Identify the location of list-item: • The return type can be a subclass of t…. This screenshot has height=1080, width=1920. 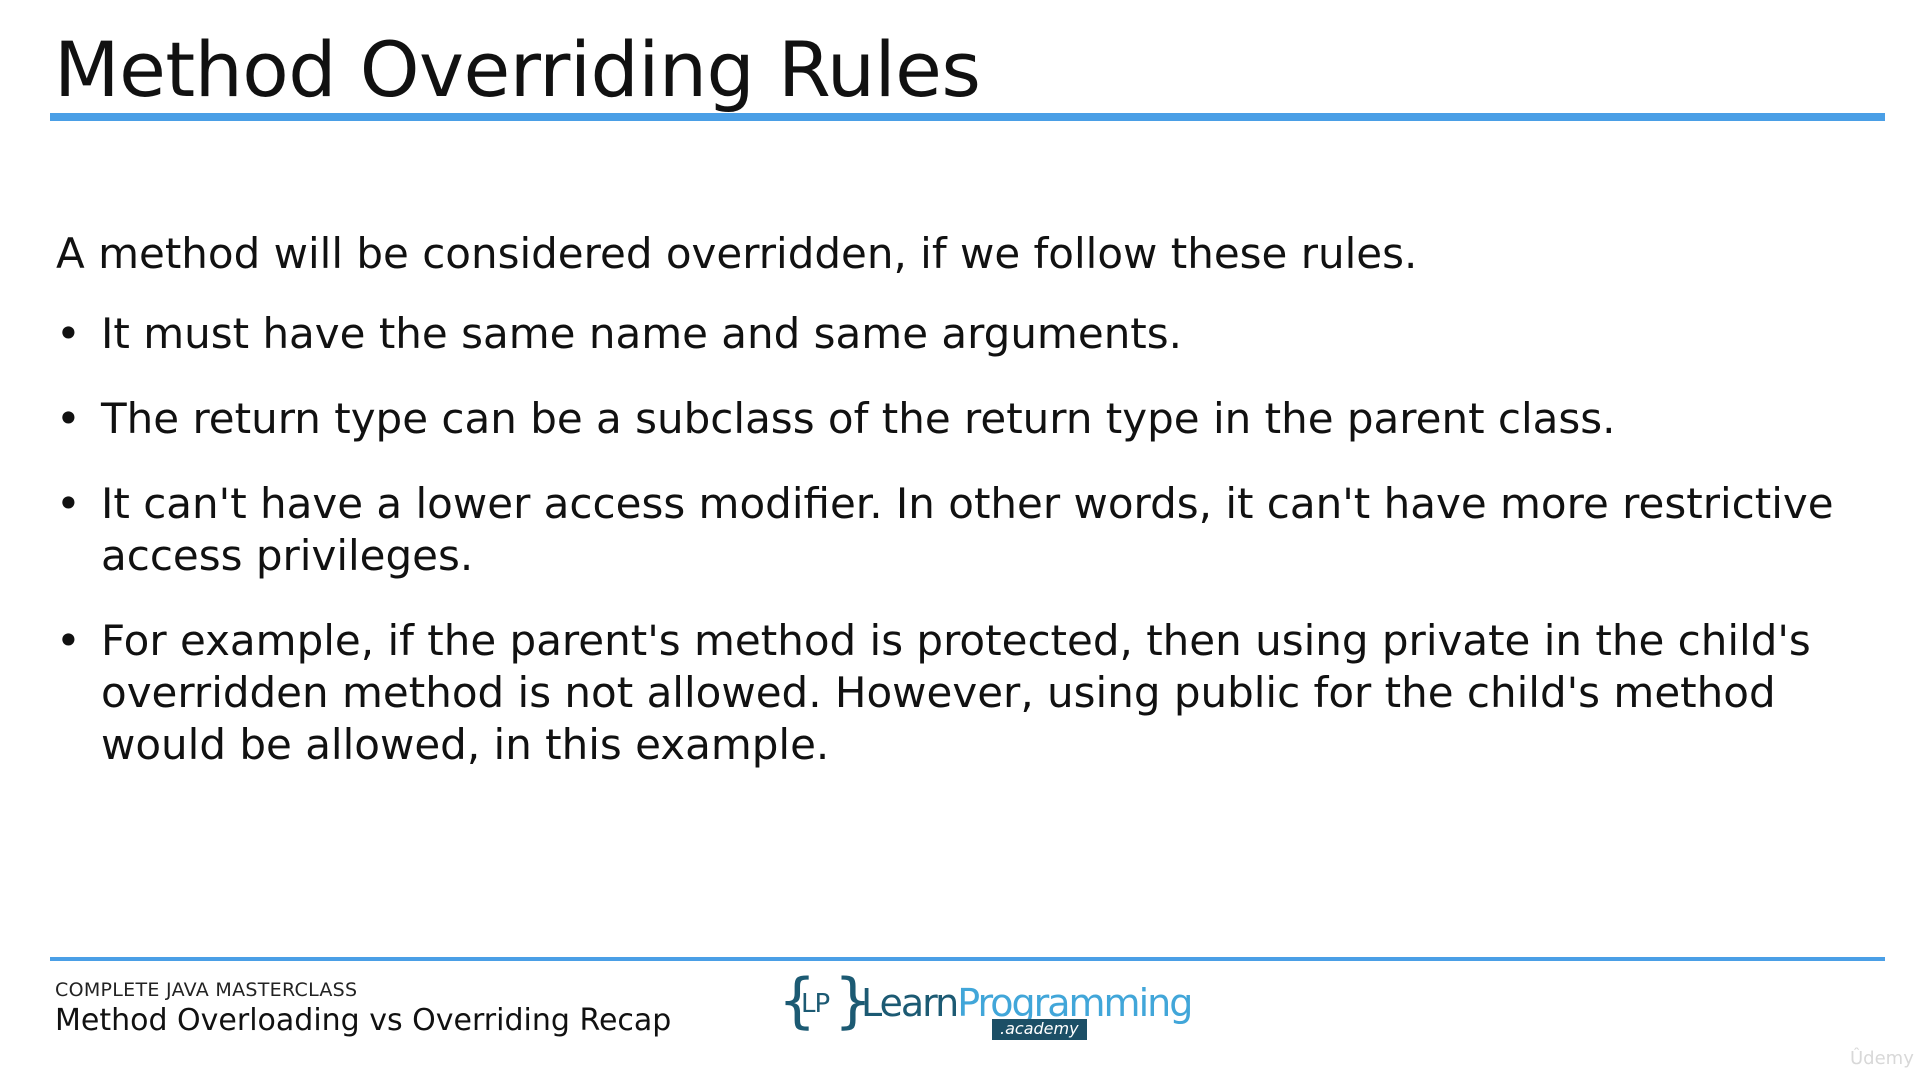
(971, 419).